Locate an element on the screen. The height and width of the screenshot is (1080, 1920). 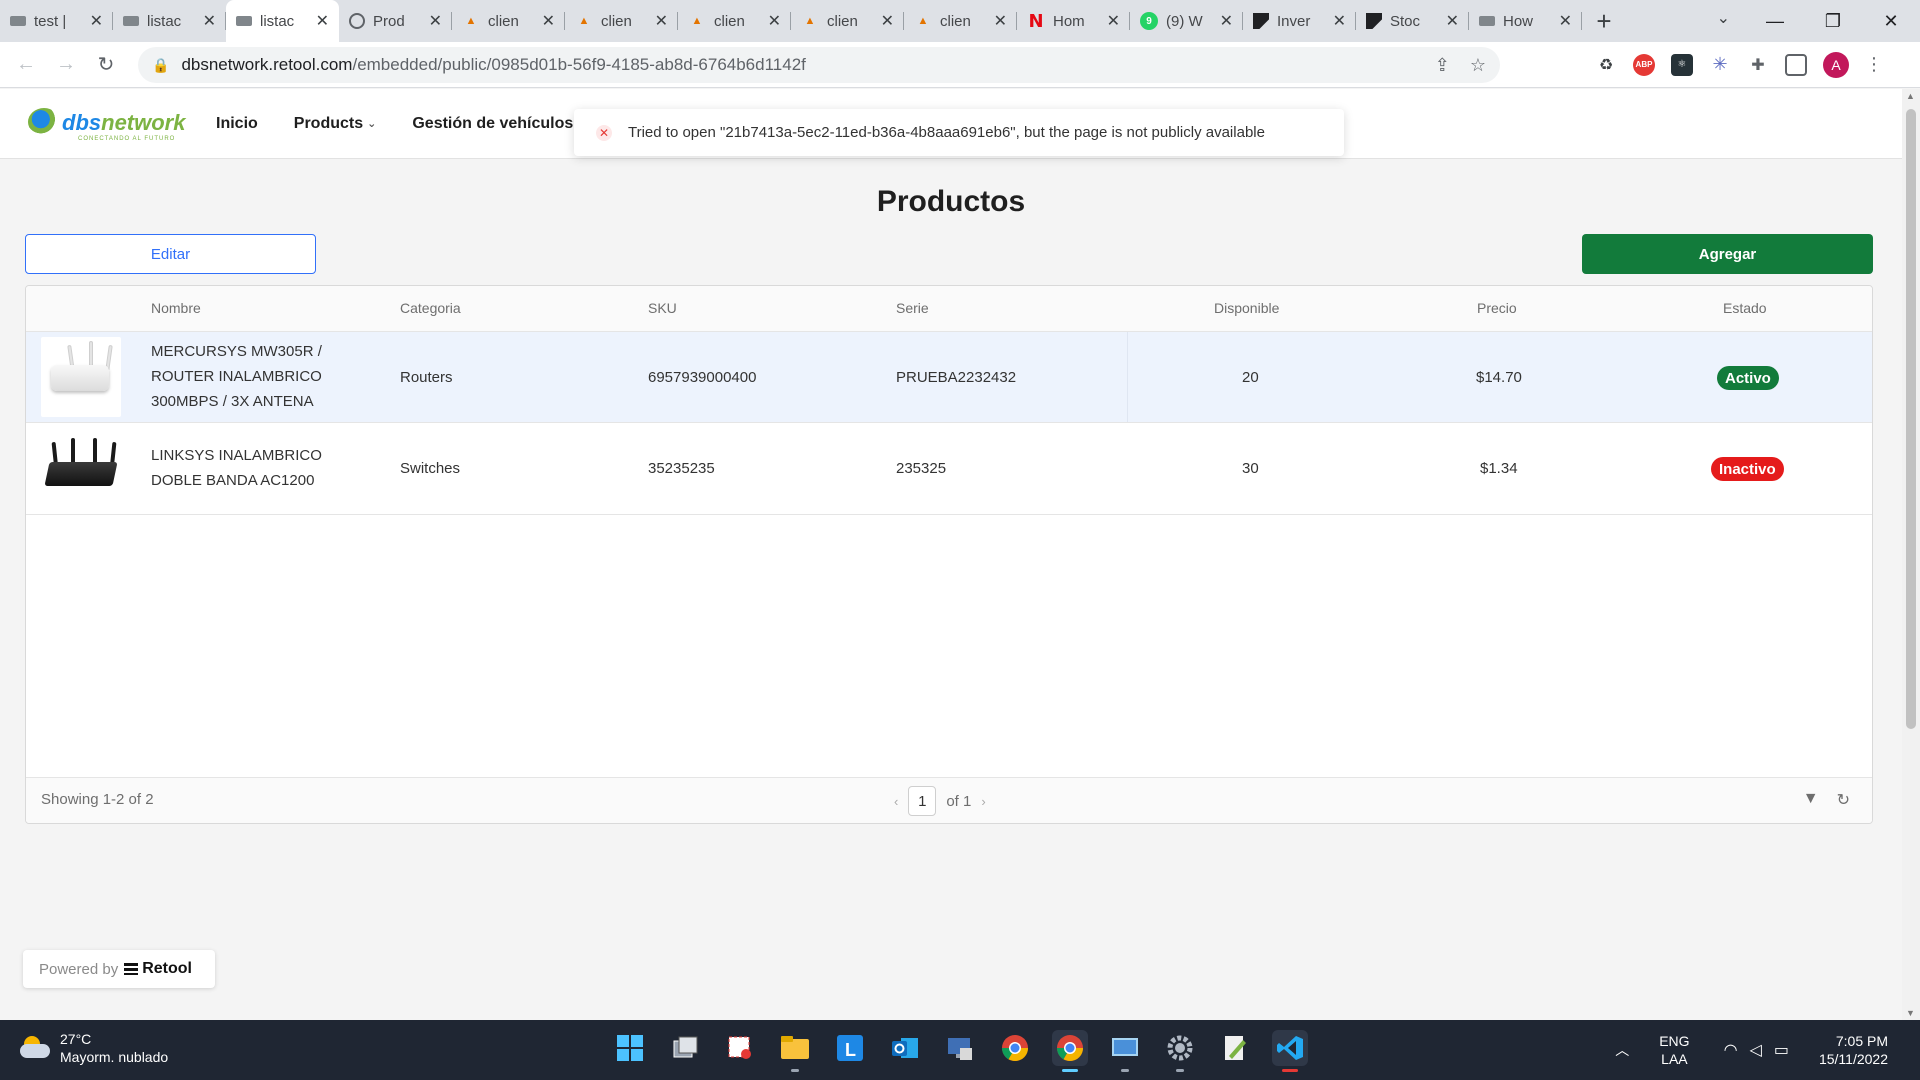
browser-tab: N Hom ✕ is located at coordinates (1073, 21).